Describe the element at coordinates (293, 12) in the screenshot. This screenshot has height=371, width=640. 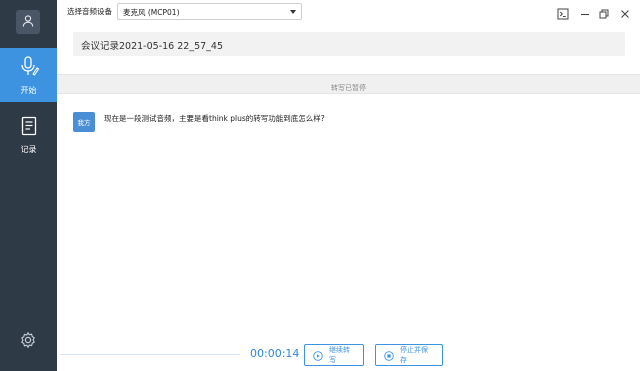
I see `chevron-down-icon` at that location.